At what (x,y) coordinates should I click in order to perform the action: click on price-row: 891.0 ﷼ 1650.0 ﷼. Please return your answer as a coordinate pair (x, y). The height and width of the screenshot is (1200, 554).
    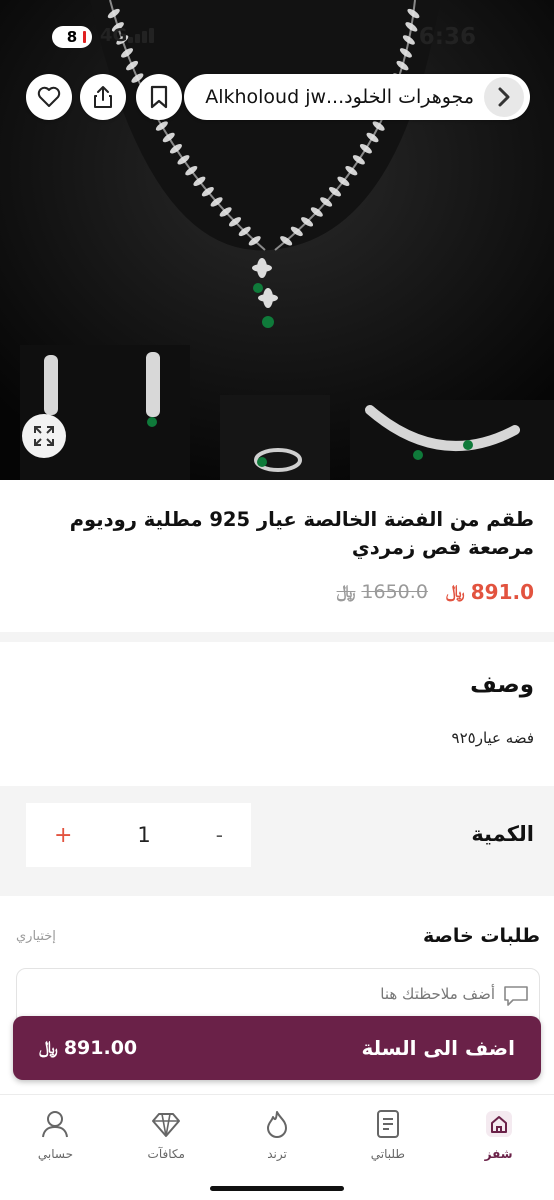
    Looking at the image, I should click on (435, 592).